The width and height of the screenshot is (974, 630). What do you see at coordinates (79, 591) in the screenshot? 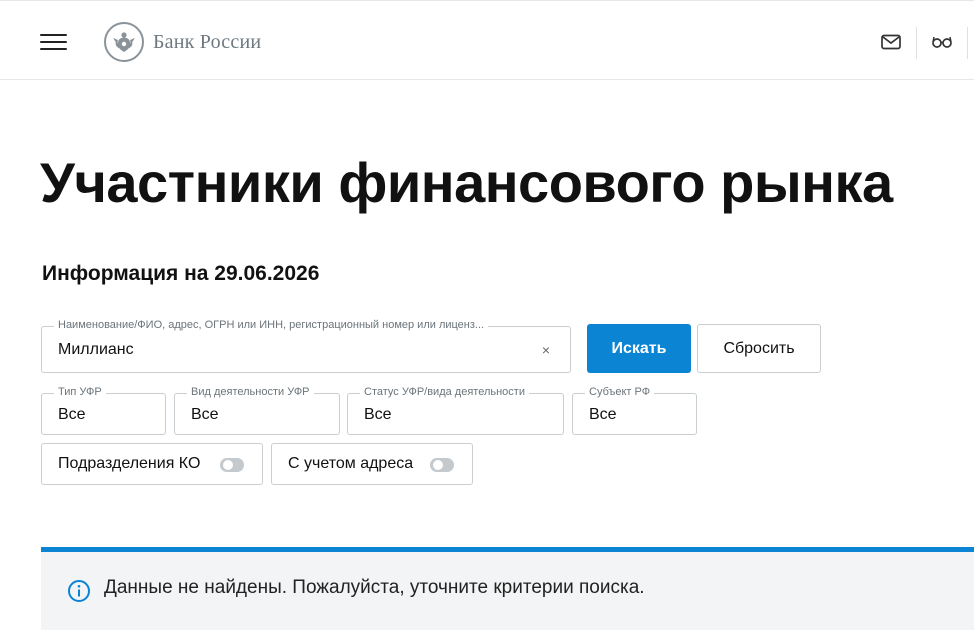
I see `info-icon` at bounding box center [79, 591].